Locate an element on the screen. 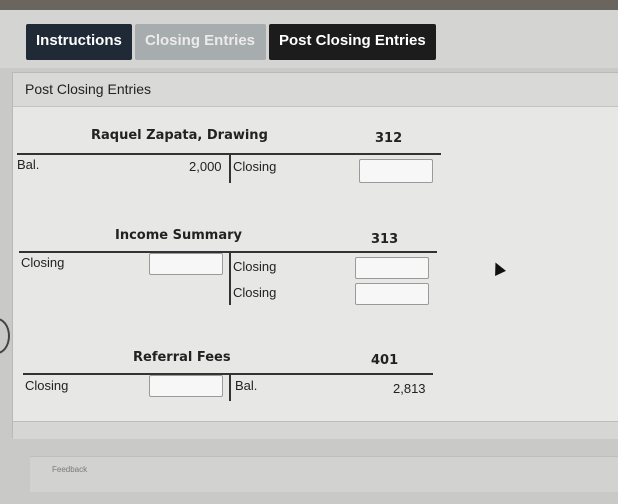 This screenshot has height=504, width=618. account-number: 401 is located at coordinates (385, 360).